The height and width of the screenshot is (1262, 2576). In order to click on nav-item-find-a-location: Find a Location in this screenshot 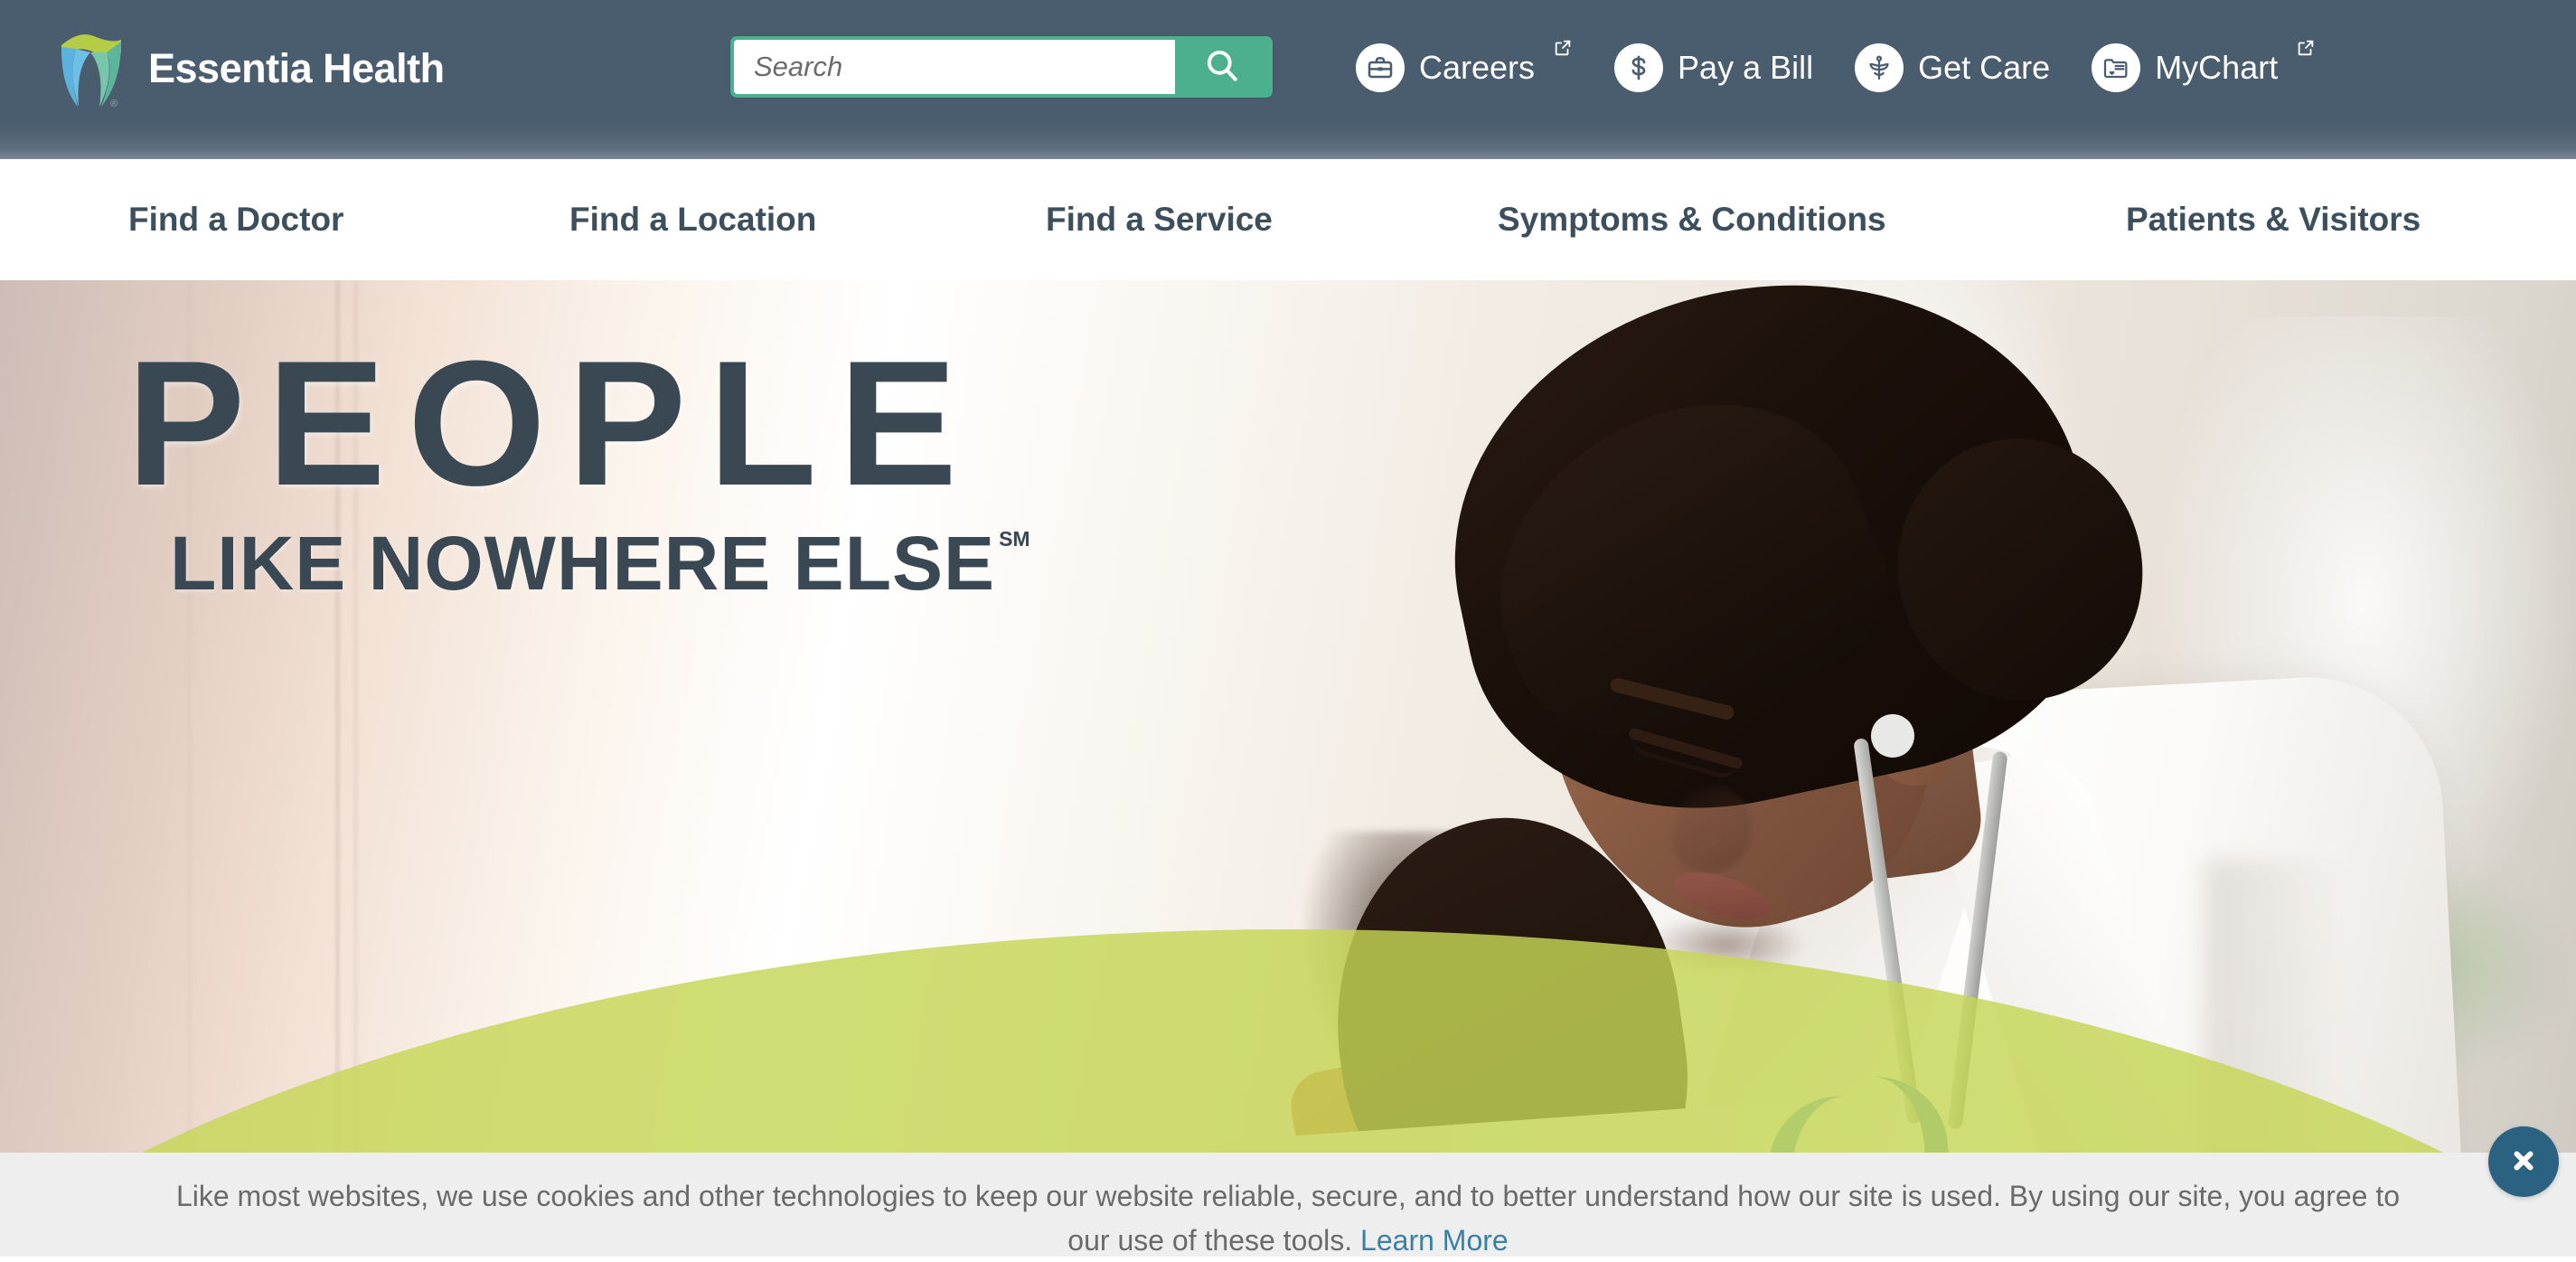, I will do `click(692, 220)`.